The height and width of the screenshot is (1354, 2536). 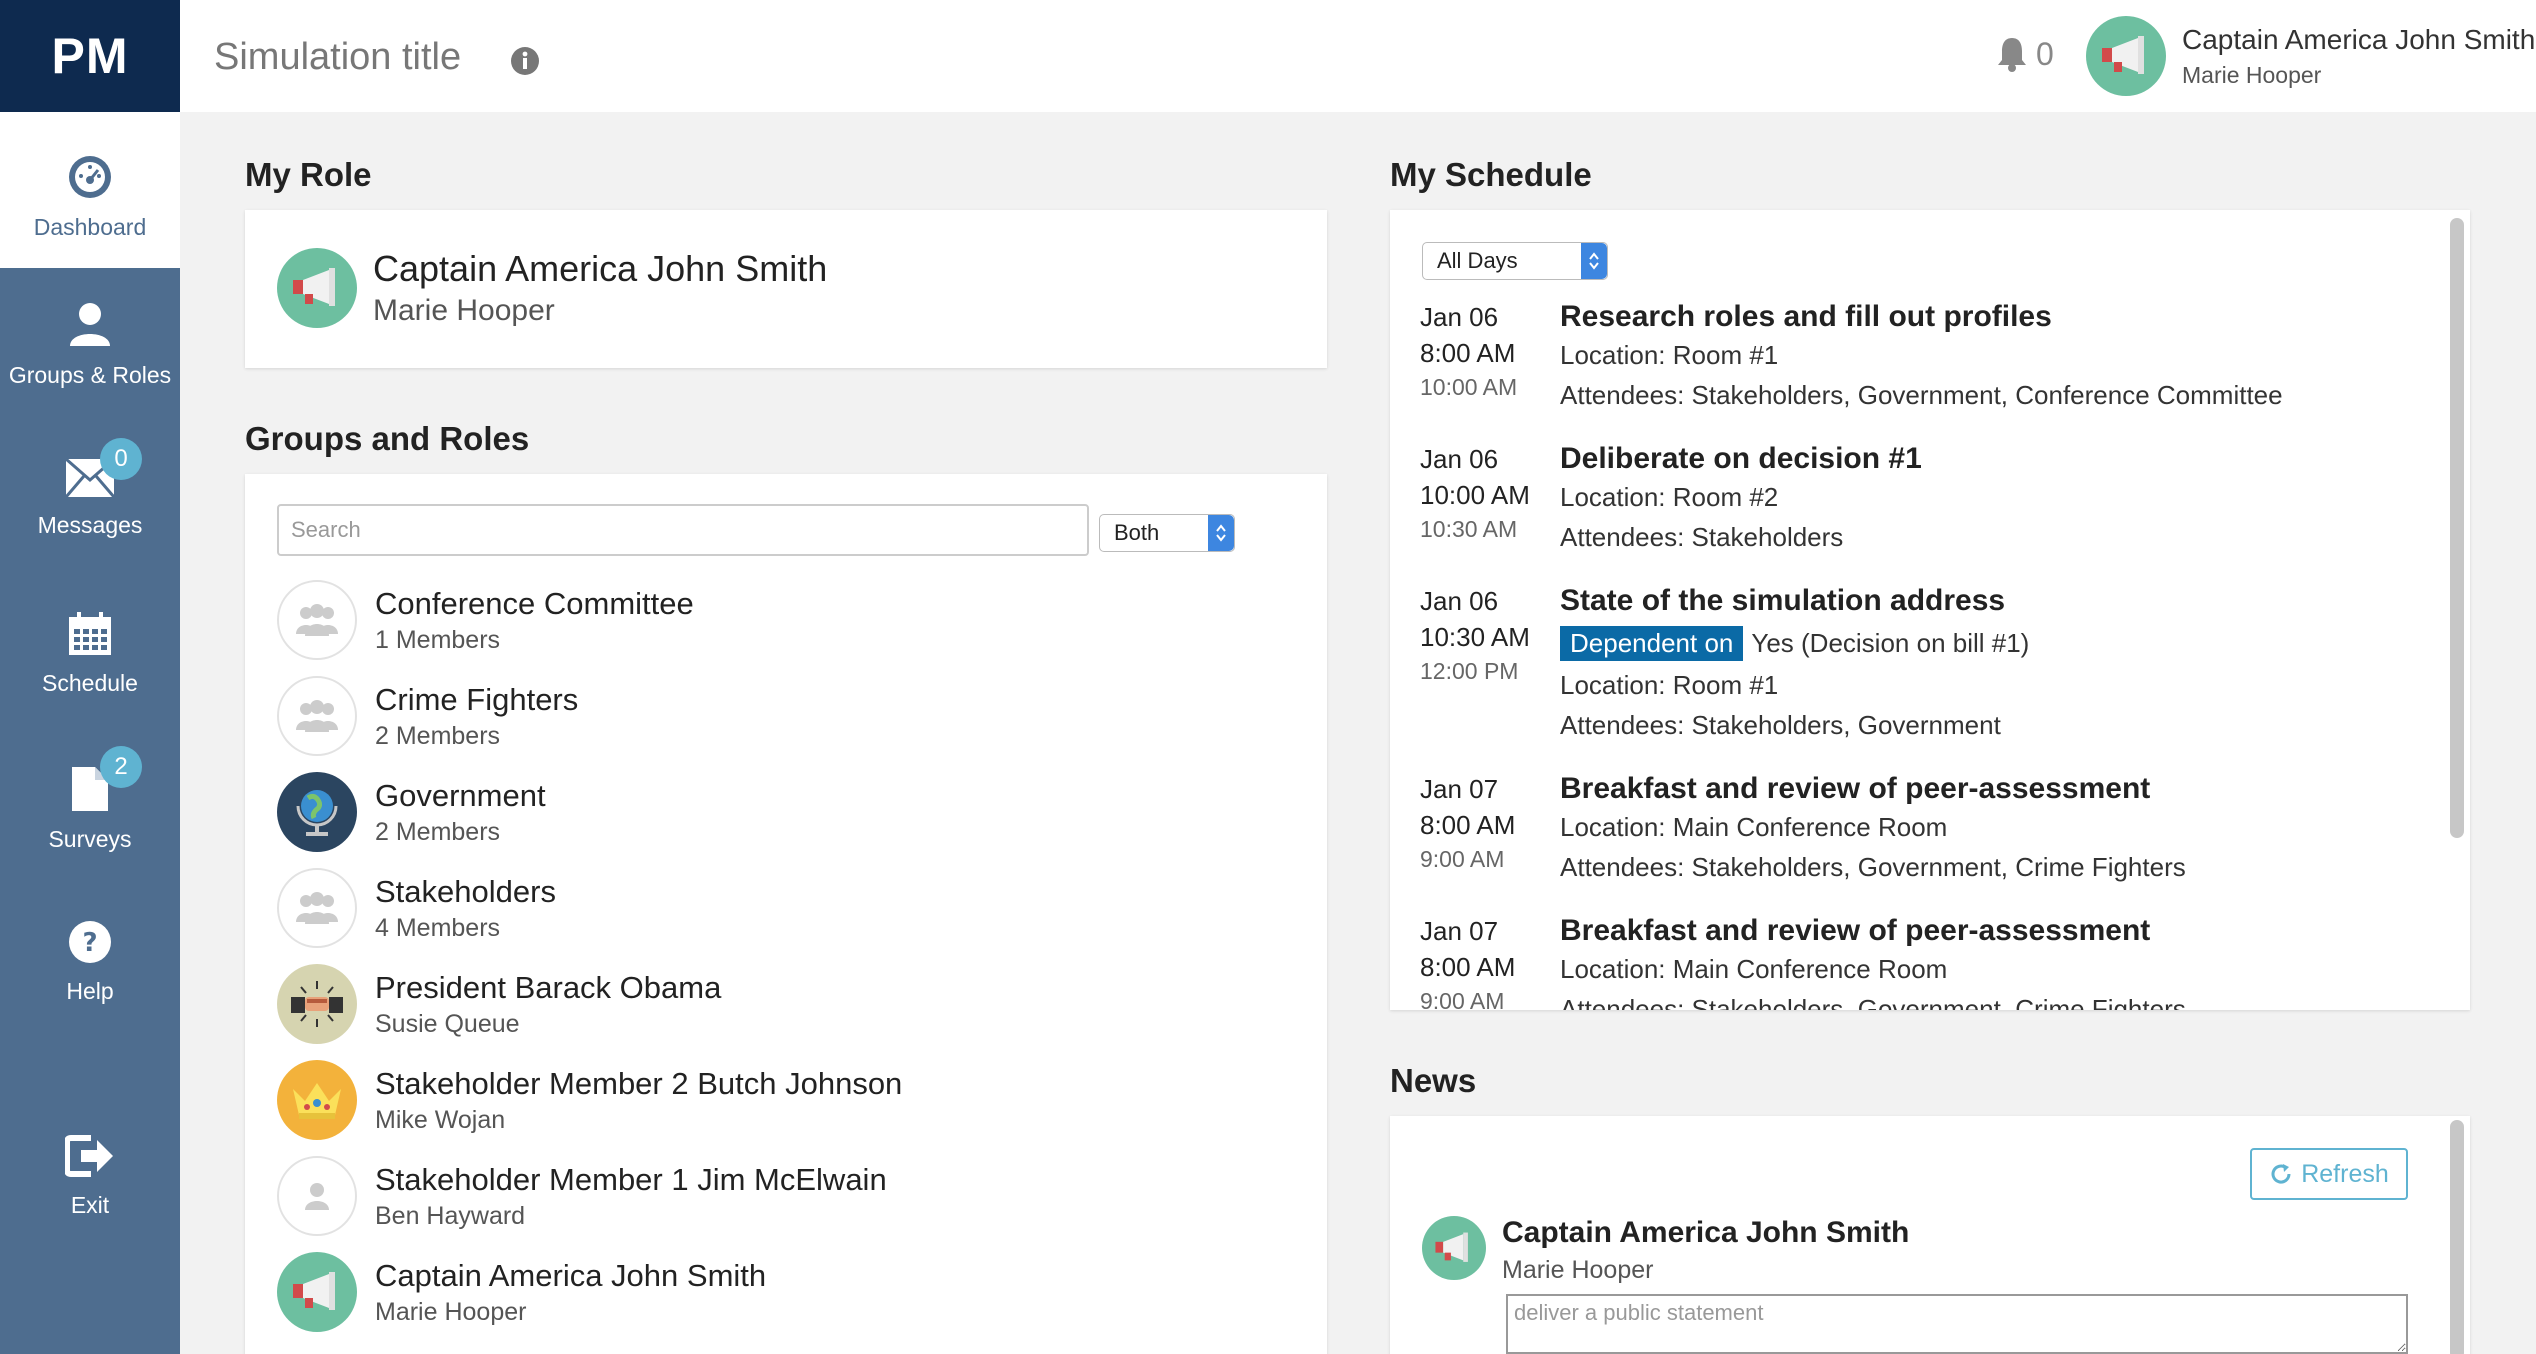 What do you see at coordinates (683, 530) in the screenshot?
I see `search-input` at bounding box center [683, 530].